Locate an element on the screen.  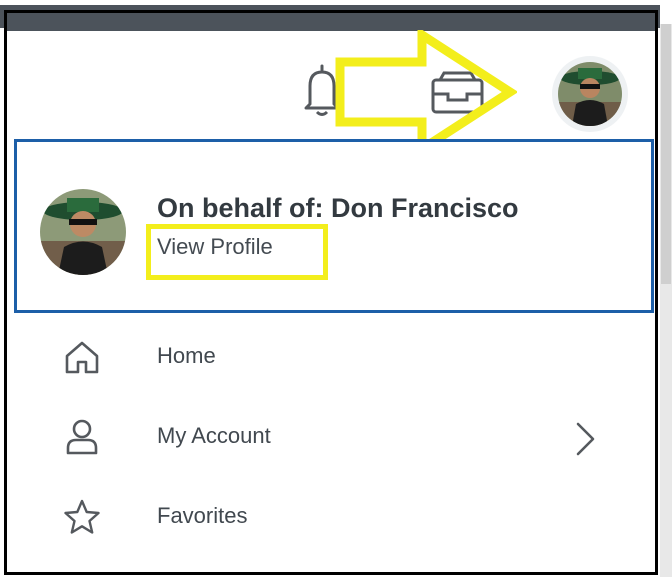
menu-item-label: Favorites is located at coordinates (202, 515).